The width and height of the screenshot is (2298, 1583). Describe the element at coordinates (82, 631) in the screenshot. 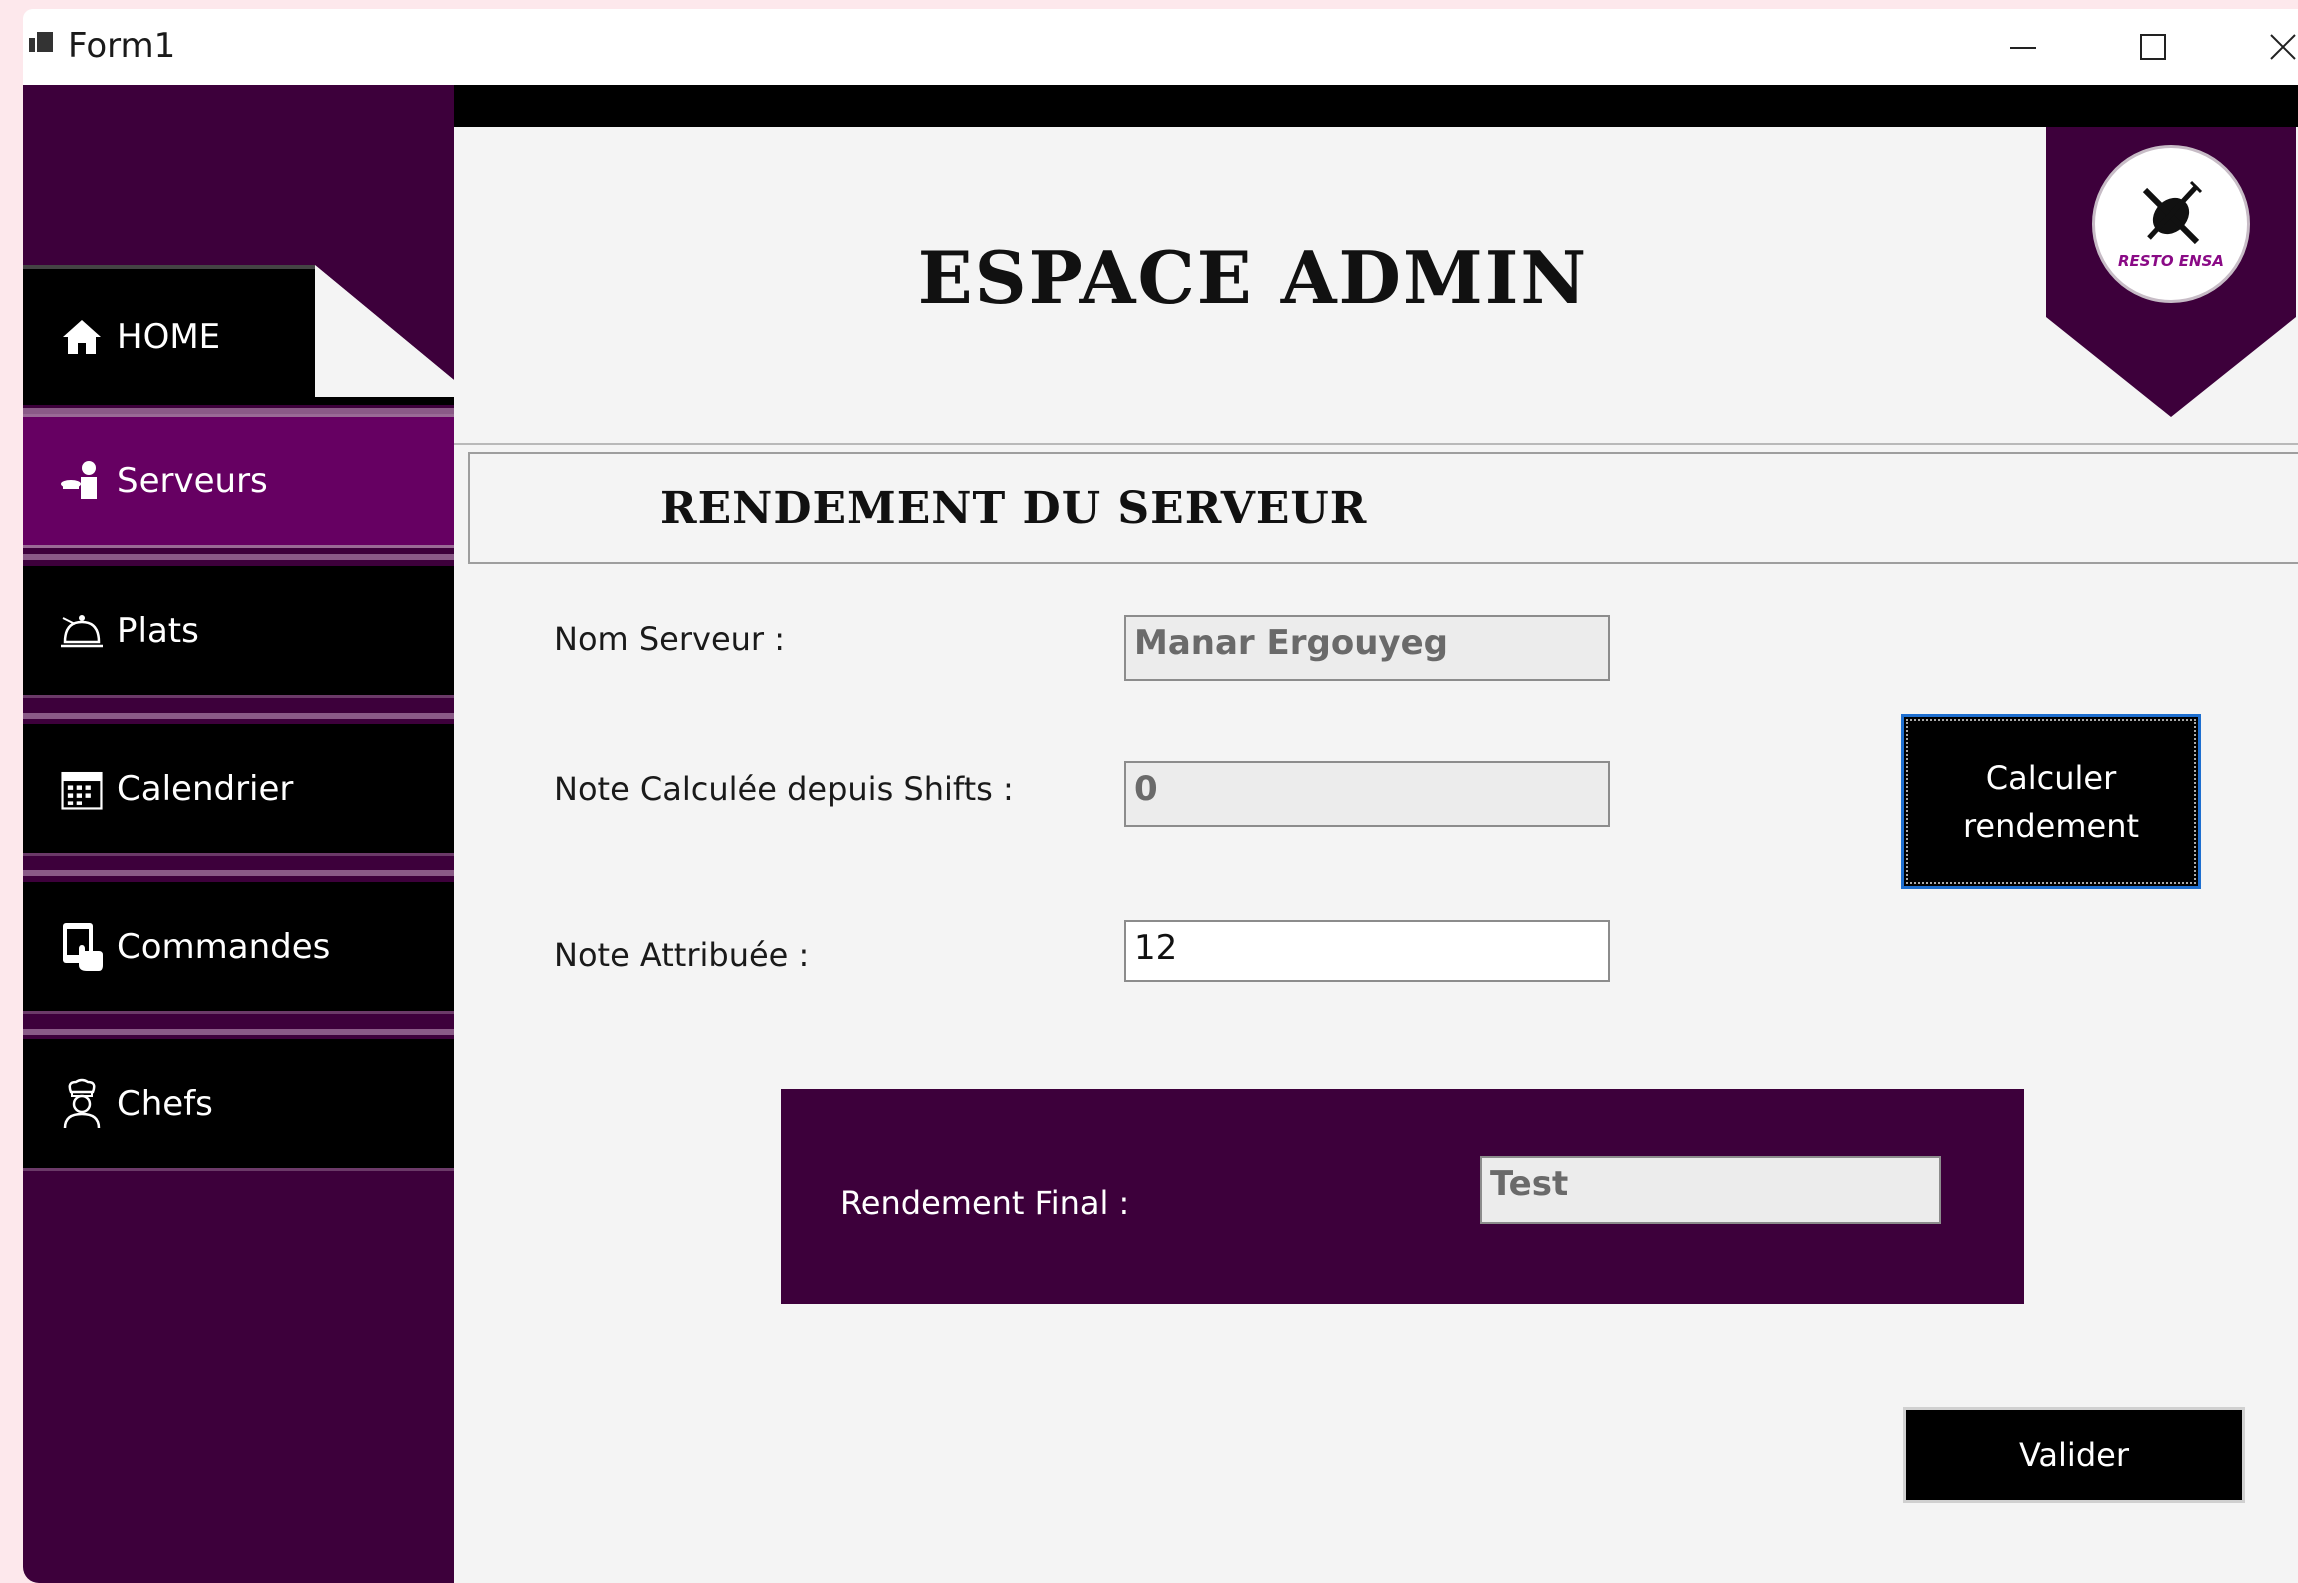

I see `cloche-icon` at that location.